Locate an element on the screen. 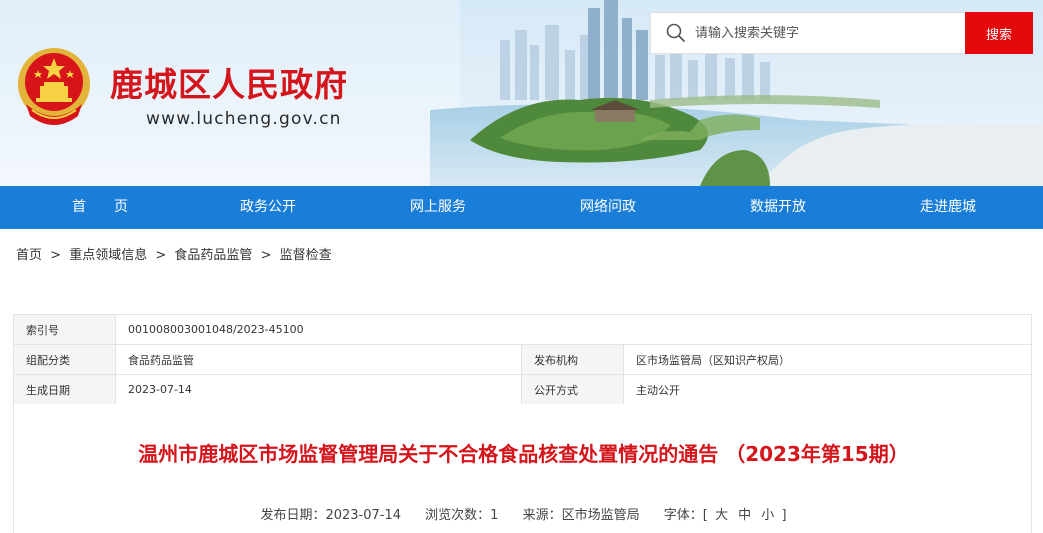 This screenshot has width=1043, height=533. font-size-medium-button: 中 is located at coordinates (744, 515).